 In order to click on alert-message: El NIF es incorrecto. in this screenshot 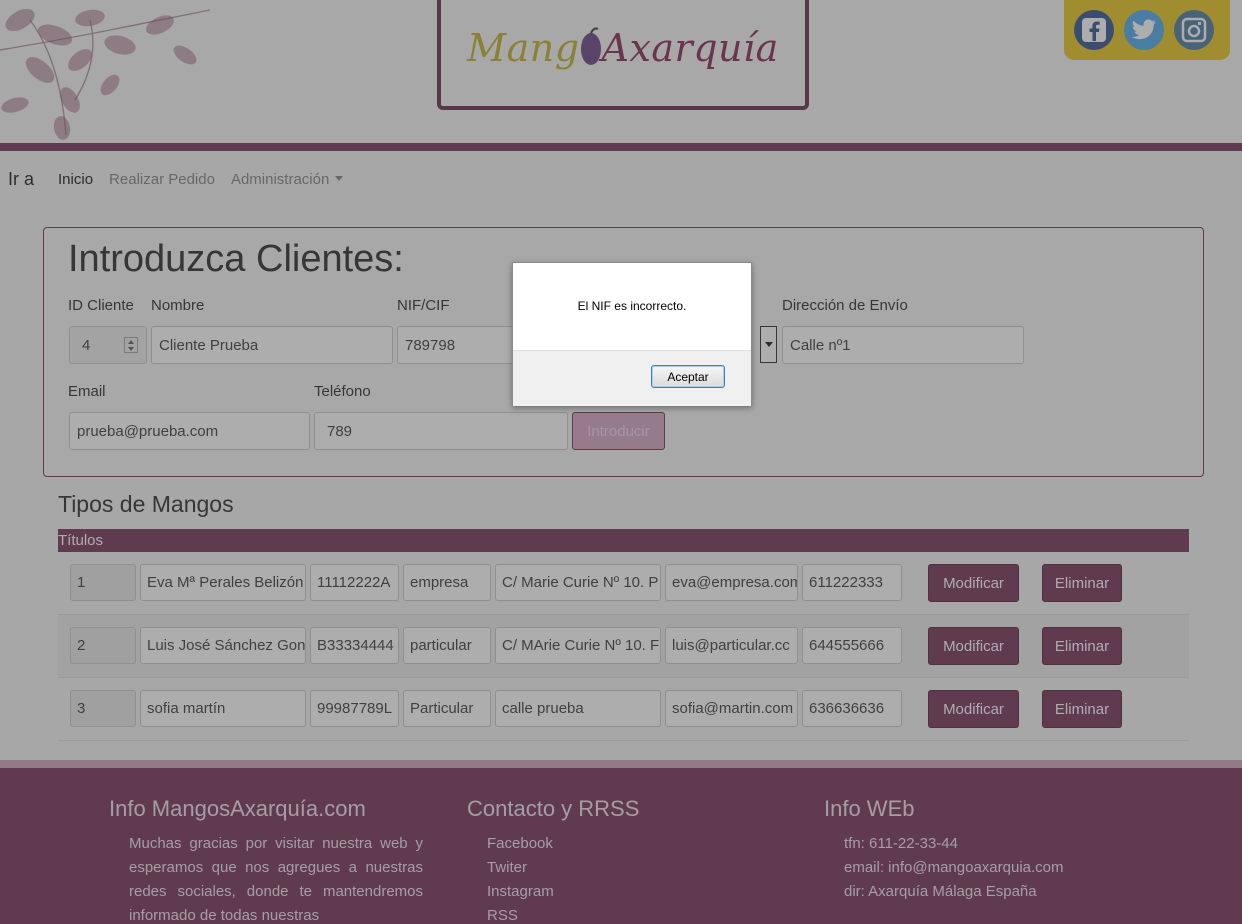, I will do `click(632, 306)`.